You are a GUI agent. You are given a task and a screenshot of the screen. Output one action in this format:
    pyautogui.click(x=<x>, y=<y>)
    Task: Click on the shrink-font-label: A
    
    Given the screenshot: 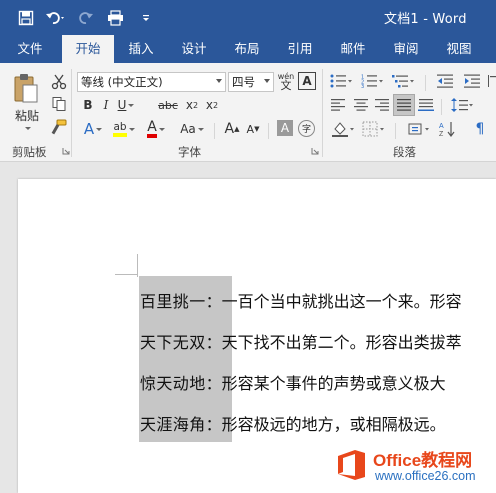 What is the action you would take?
    pyautogui.click(x=250, y=129)
    